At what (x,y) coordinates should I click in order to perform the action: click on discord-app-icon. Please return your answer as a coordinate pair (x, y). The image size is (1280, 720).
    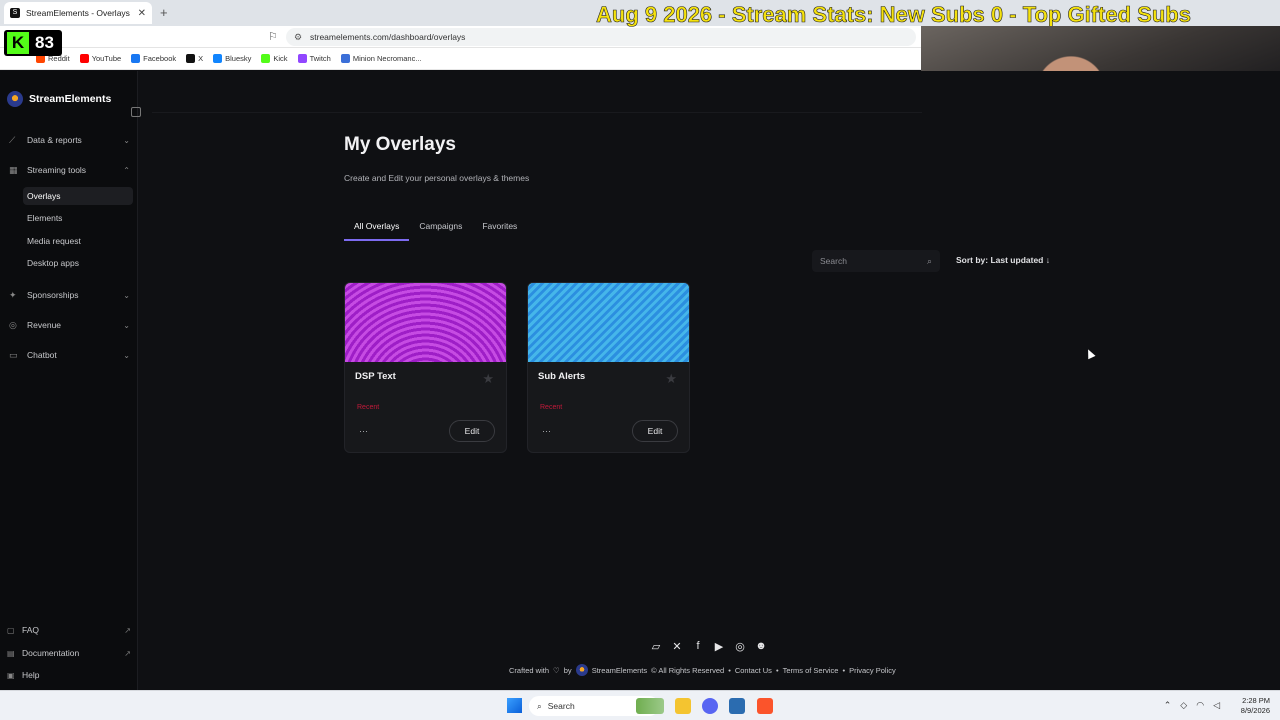
    Looking at the image, I should click on (710, 706).